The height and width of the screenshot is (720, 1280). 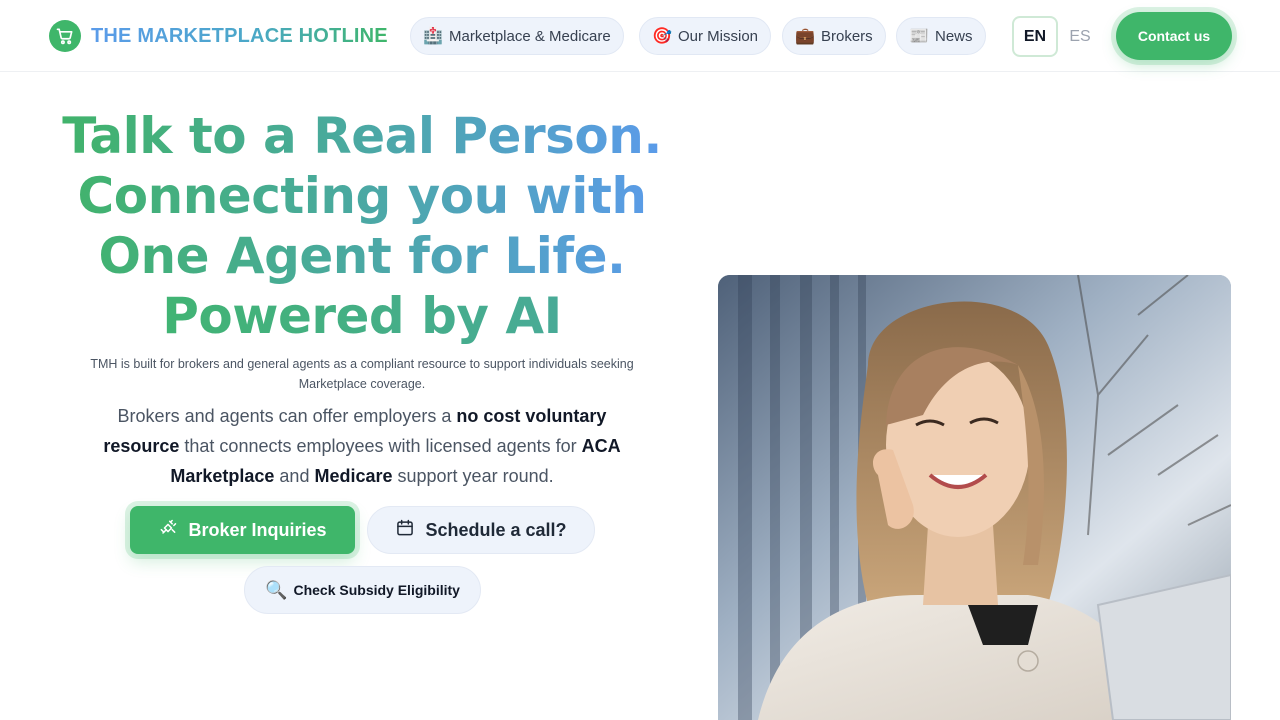 I want to click on contact-us-button: Contact us, so click(x=1174, y=36).